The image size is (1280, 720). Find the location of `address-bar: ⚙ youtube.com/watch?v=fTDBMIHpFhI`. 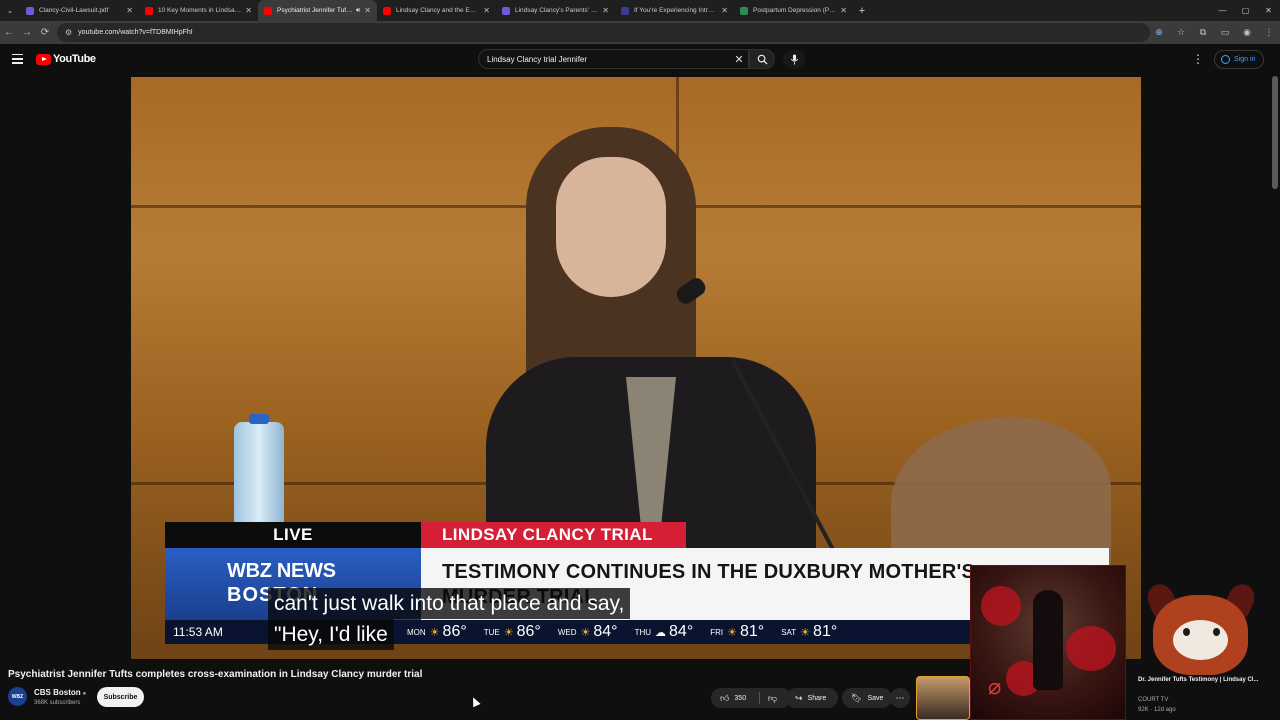

address-bar: ⚙ youtube.com/watch?v=fTDBMIHpFhI is located at coordinates (603, 32).